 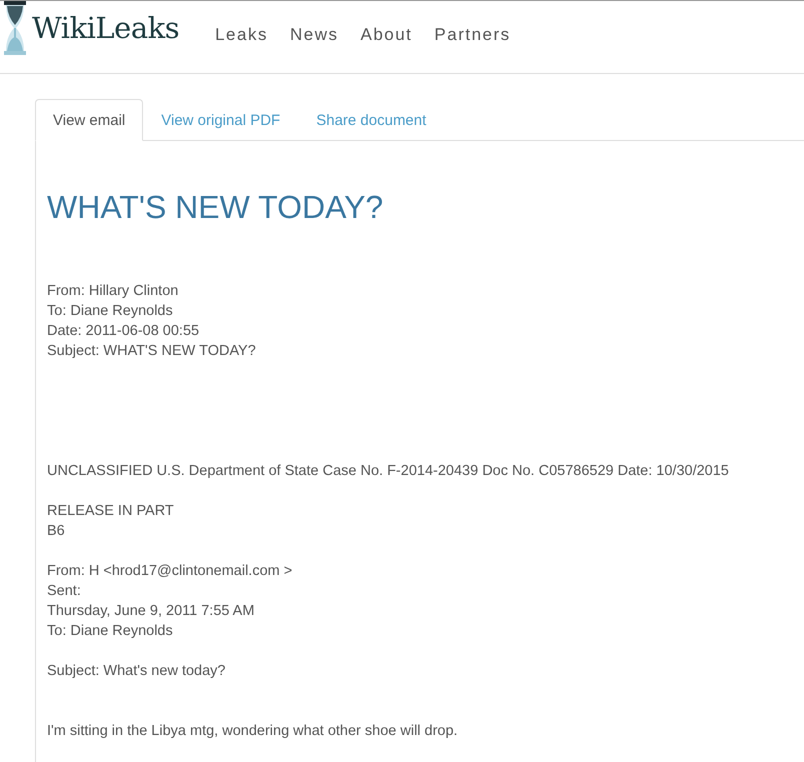 What do you see at coordinates (136, 671) in the screenshot?
I see `email-line: Subject: What's new today?` at bounding box center [136, 671].